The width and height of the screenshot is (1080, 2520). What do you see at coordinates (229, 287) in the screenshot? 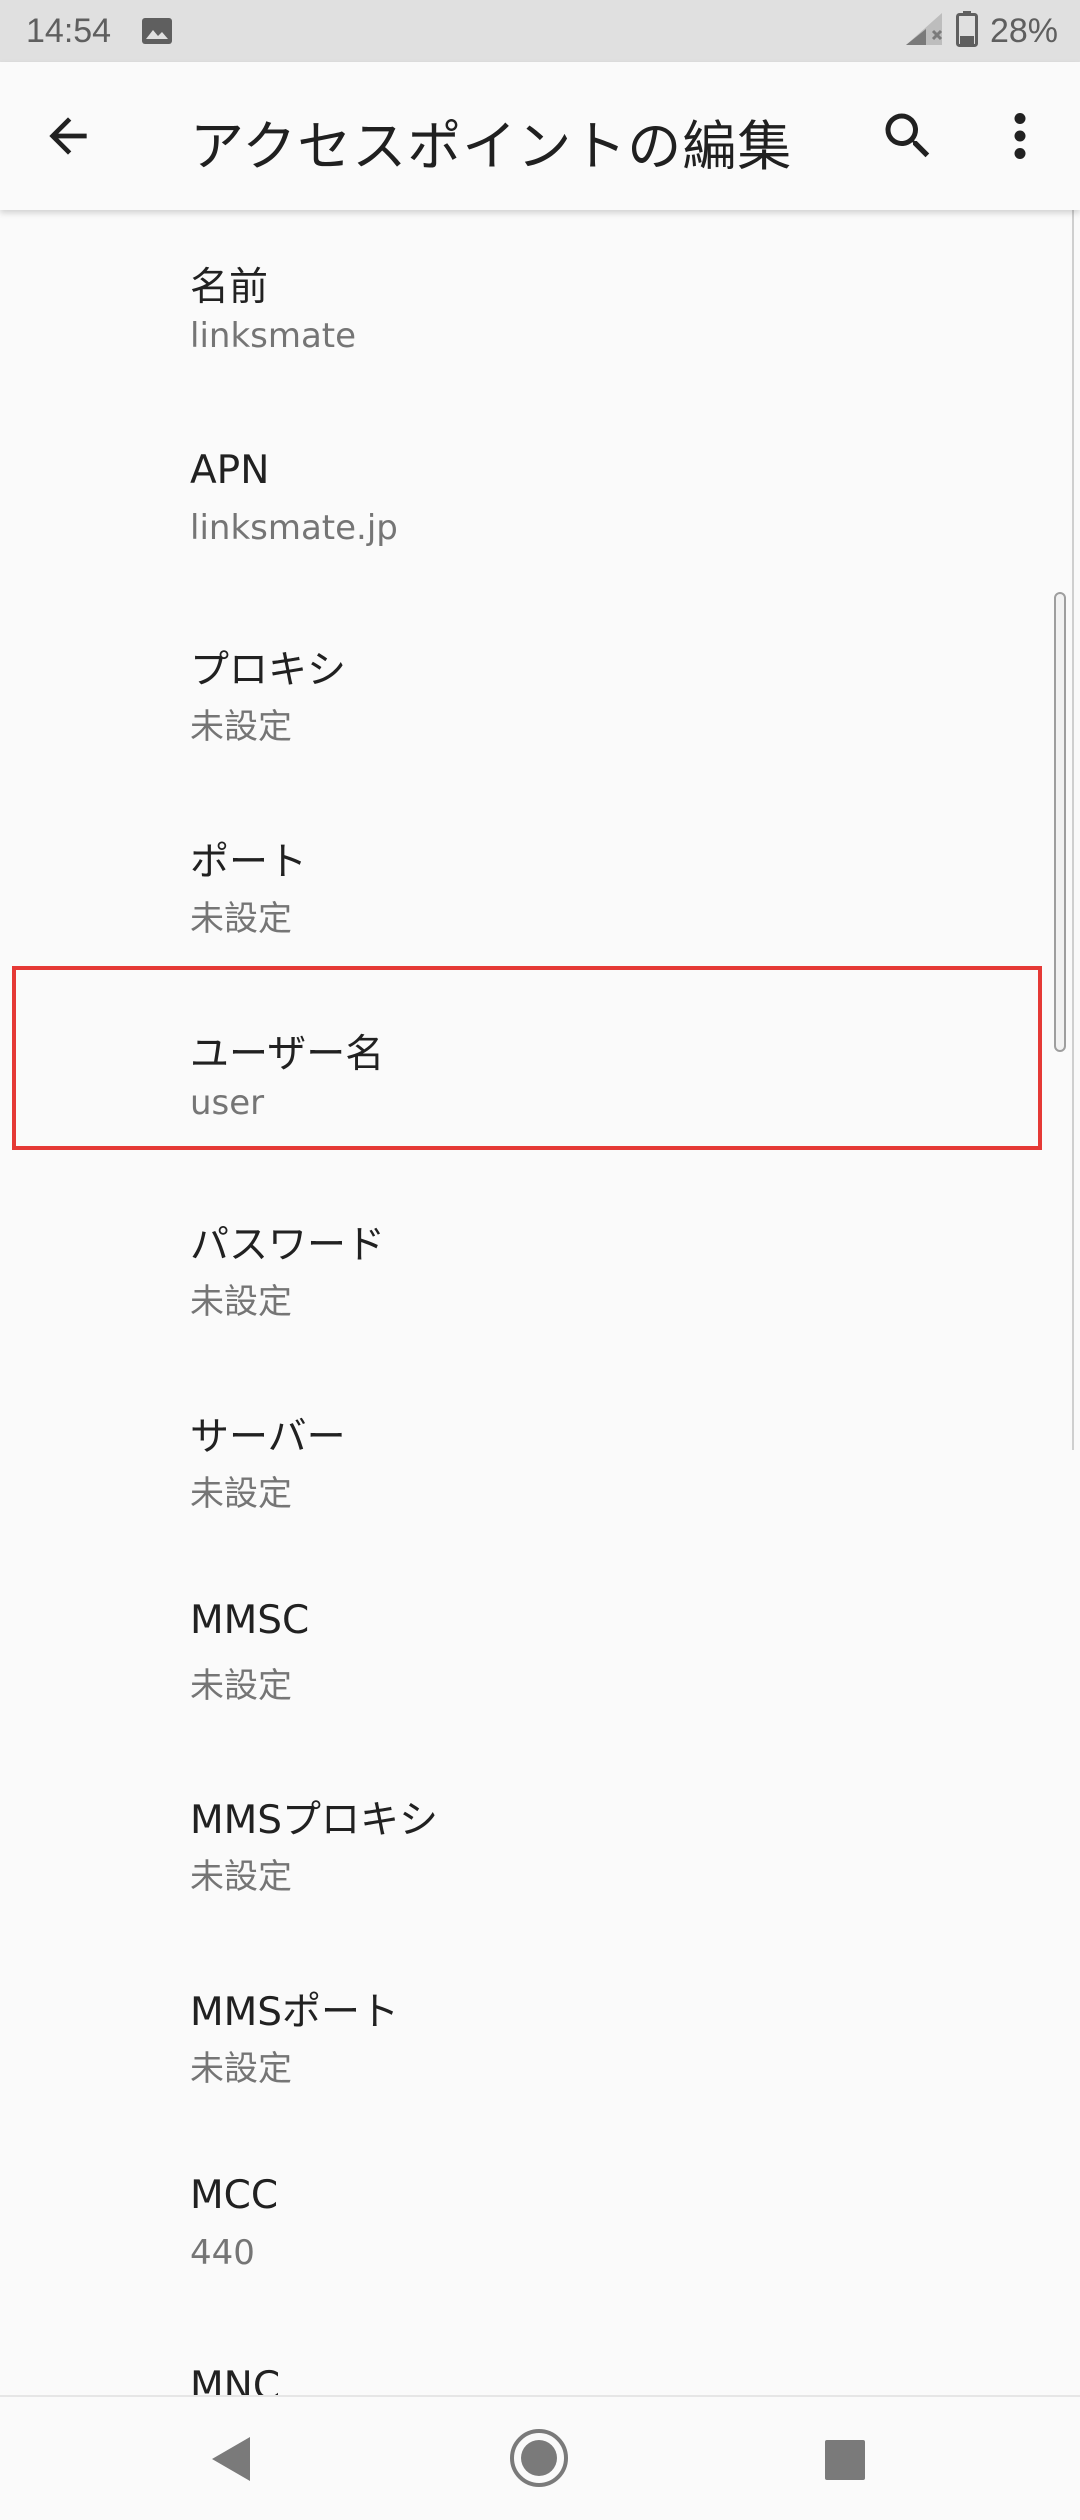
I see `pref-title: 名前` at bounding box center [229, 287].